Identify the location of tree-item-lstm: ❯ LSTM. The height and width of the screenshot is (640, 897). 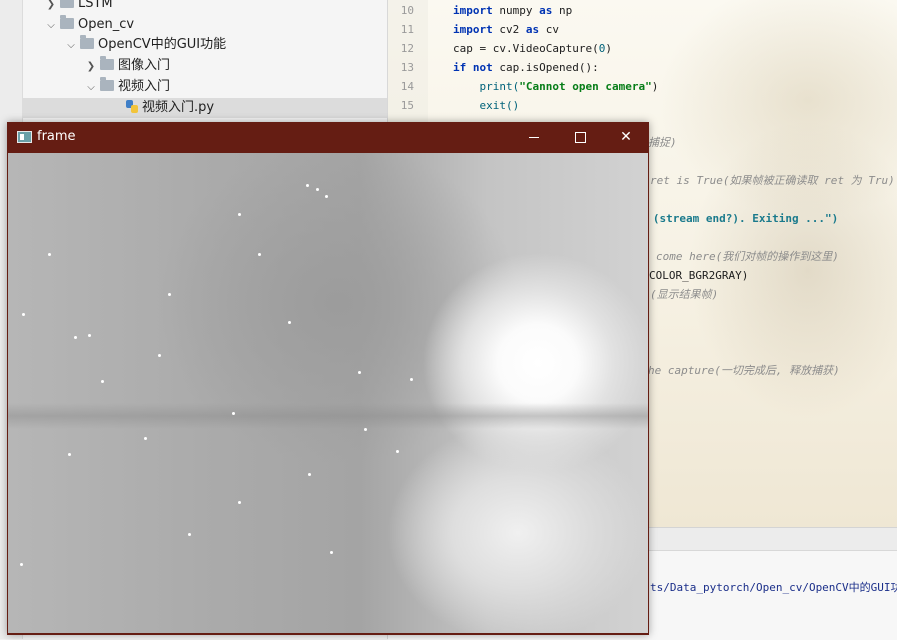
(78, 7).